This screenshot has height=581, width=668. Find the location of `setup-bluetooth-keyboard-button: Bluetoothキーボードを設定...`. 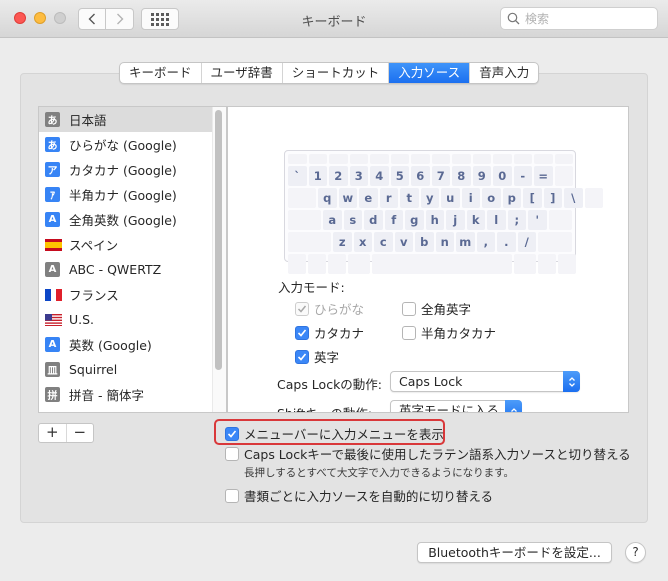

setup-bluetooth-keyboard-button: Bluetoothキーボードを設定... is located at coordinates (514, 552).